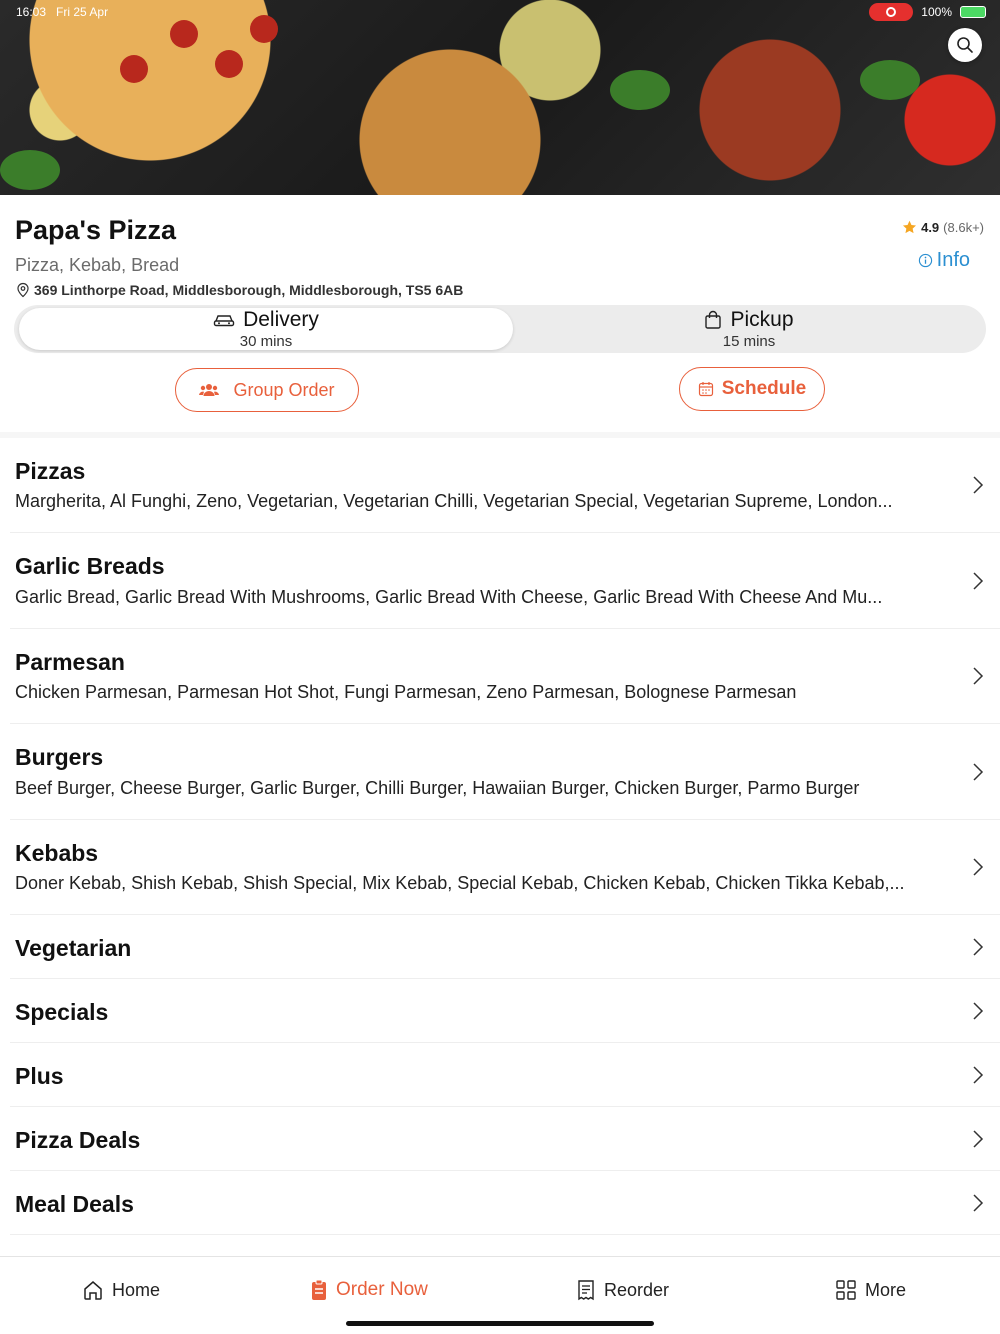  I want to click on category-title: Pizzas, so click(50, 471).